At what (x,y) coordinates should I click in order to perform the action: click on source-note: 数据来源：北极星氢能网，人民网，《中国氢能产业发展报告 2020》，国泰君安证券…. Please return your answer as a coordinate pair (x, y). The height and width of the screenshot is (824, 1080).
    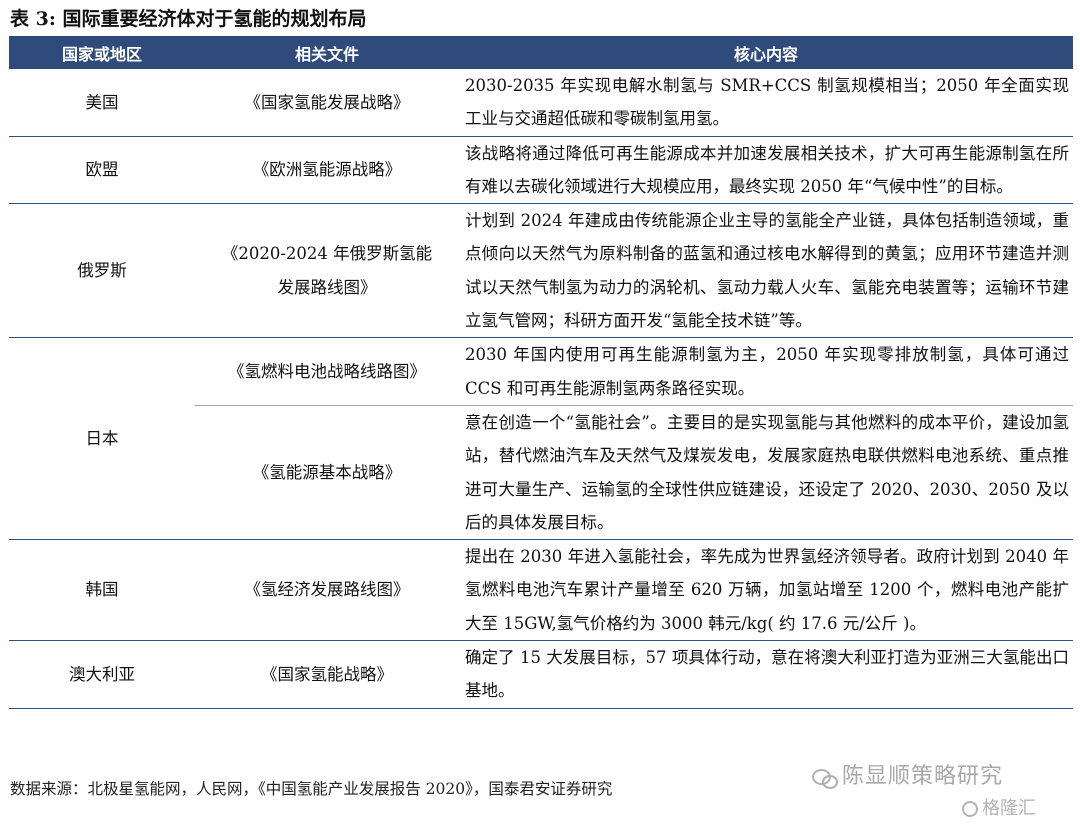
    Looking at the image, I should click on (311, 789).